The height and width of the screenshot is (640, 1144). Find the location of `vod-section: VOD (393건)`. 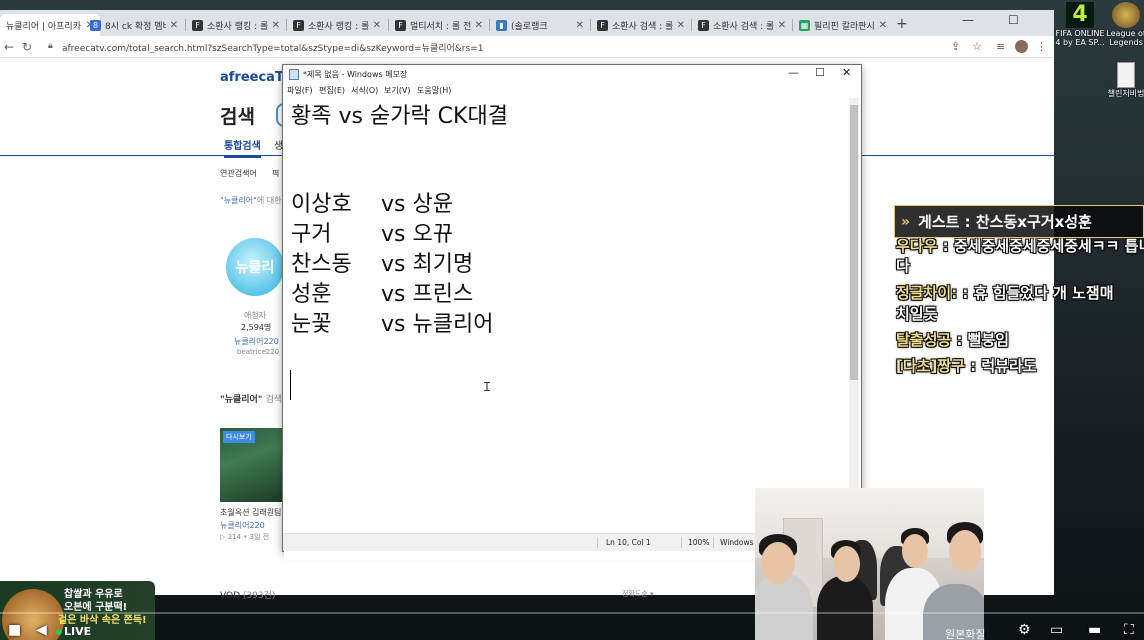

vod-section: VOD (393건) is located at coordinates (247, 594).